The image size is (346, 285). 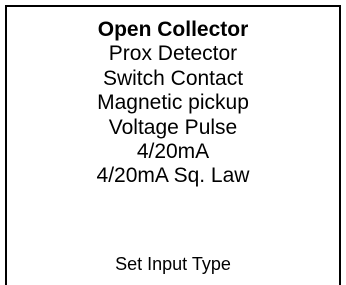 I want to click on menu-item-4-20ma-sq-law: 4/20mA Sq. Law, so click(x=173, y=176).